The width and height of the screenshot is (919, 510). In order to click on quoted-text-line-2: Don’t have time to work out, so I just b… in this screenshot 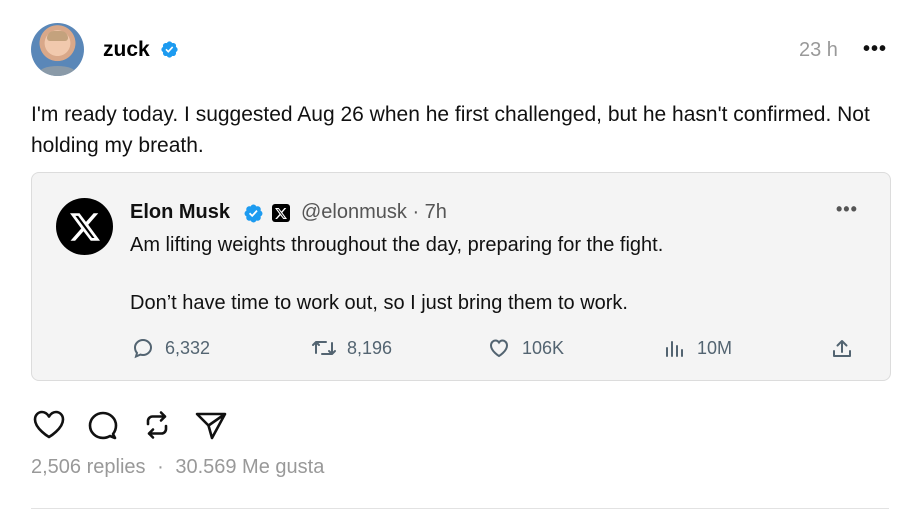, I will do `click(379, 303)`.